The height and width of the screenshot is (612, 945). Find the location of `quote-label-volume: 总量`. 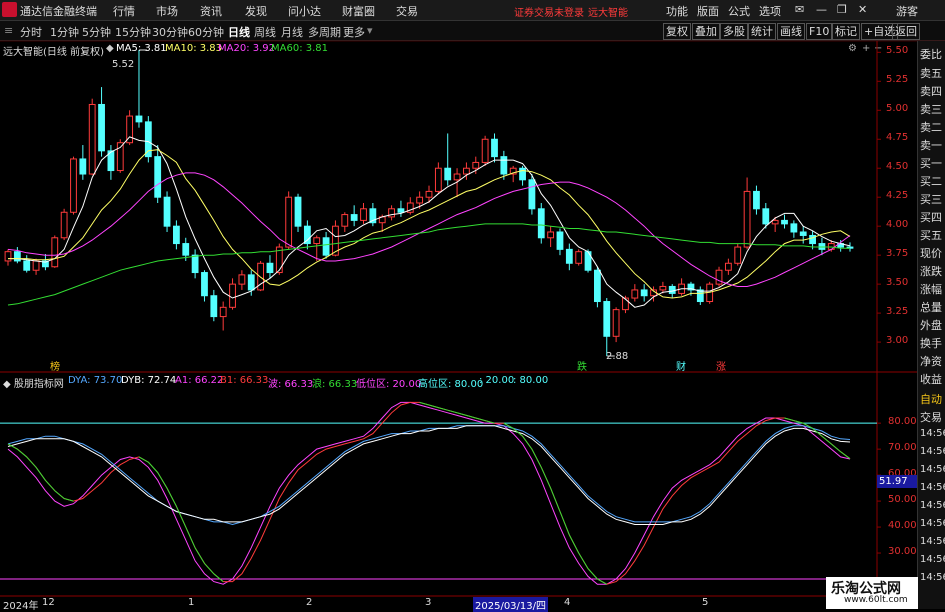

quote-label-volume: 总量 is located at coordinates (931, 307).